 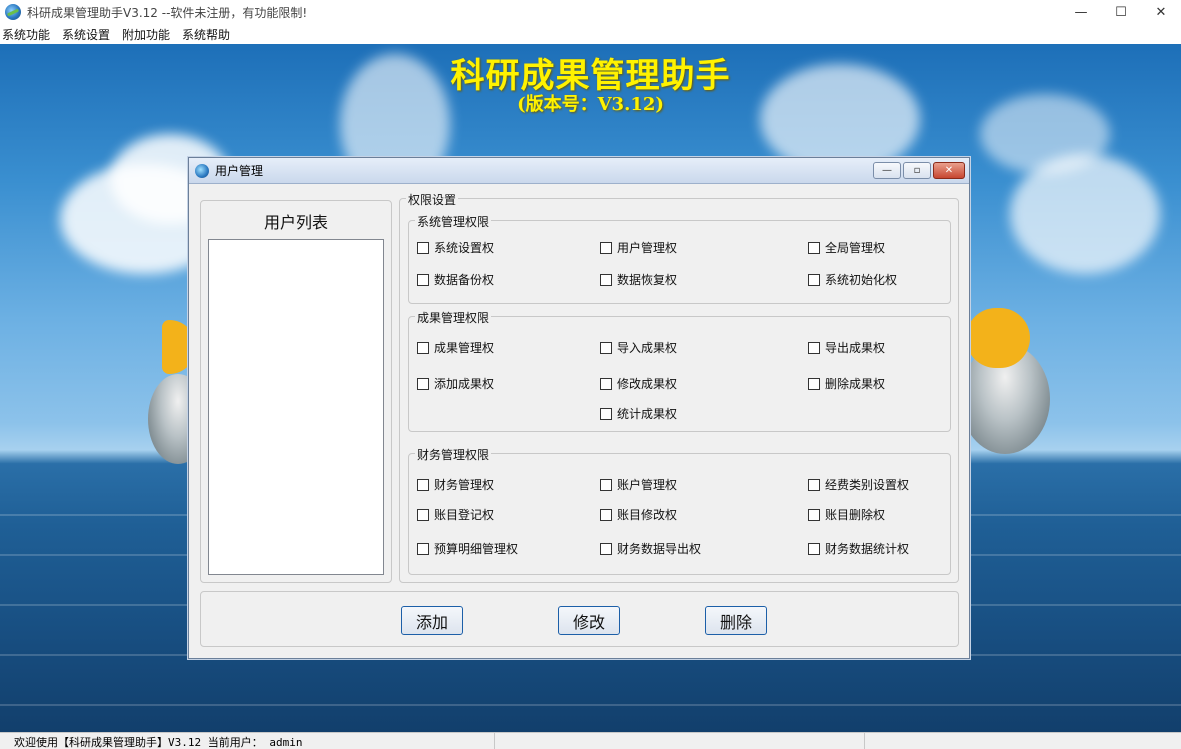 What do you see at coordinates (167, 12) in the screenshot?
I see `window-title: 科研成果管理助手V3.12 --软件未注册，有功能限制!` at bounding box center [167, 12].